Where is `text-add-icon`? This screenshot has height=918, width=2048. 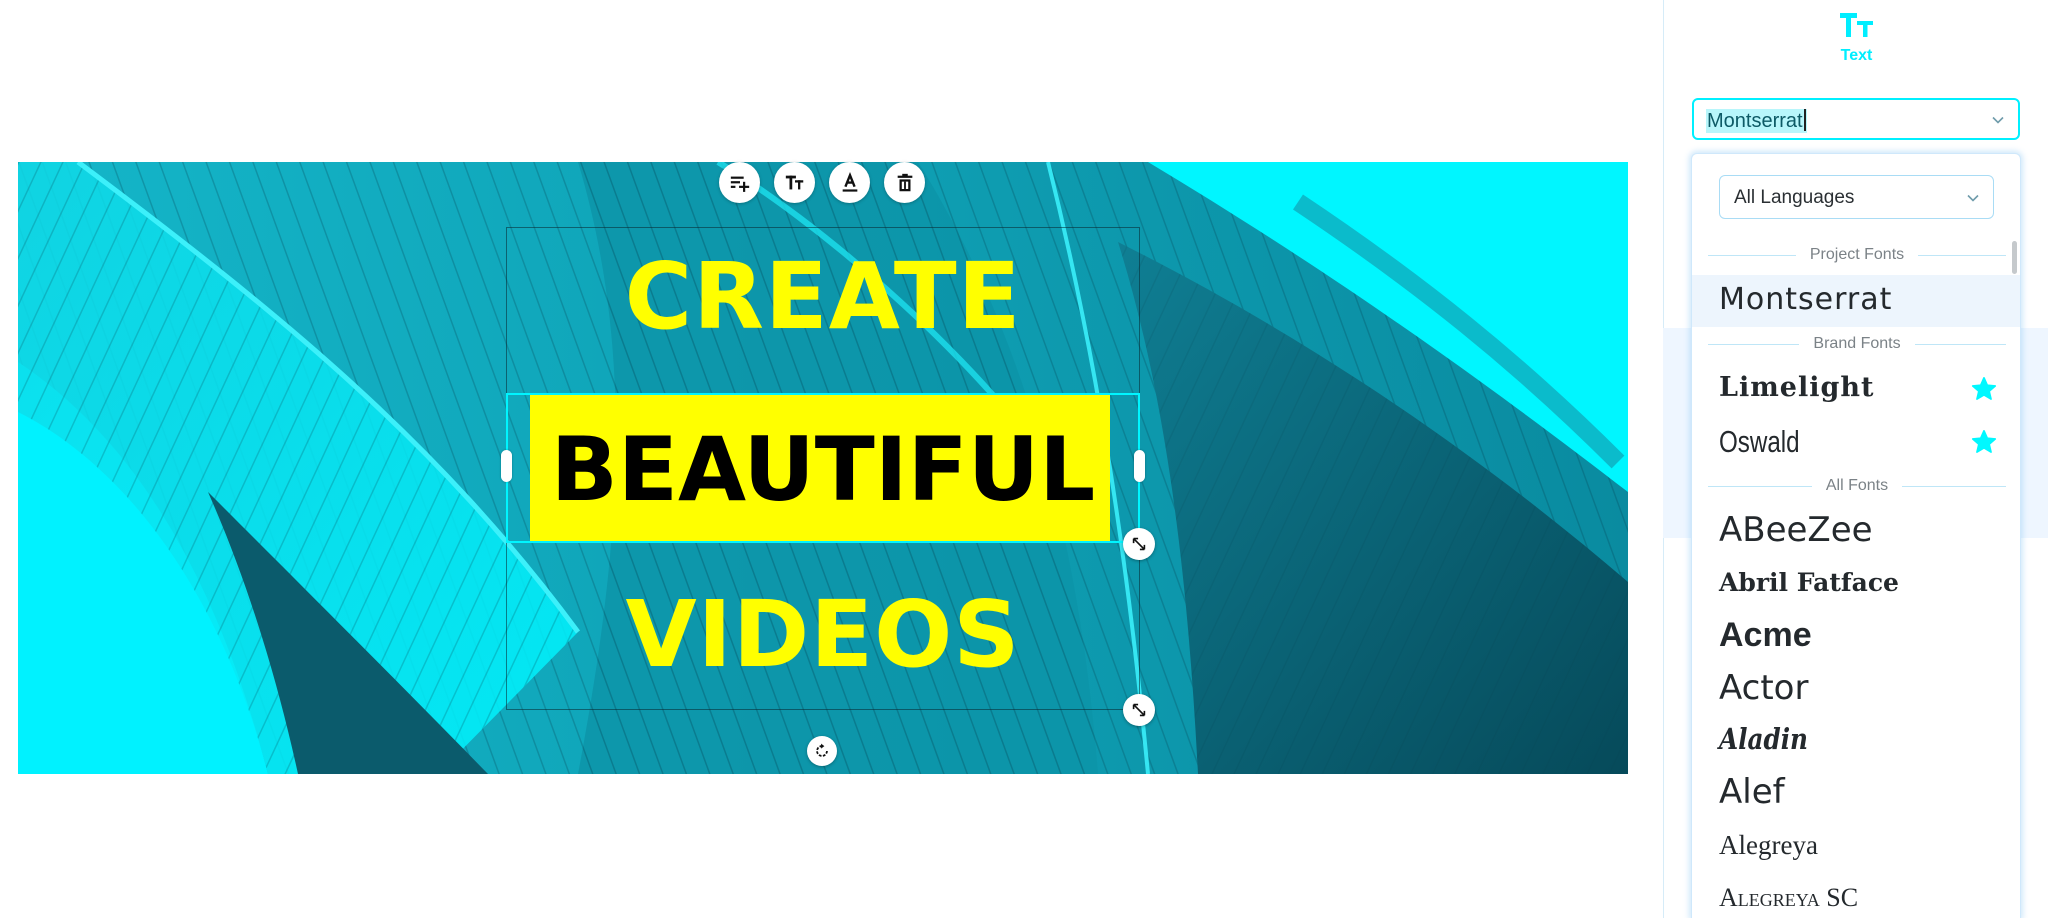
text-add-icon is located at coordinates (739, 184).